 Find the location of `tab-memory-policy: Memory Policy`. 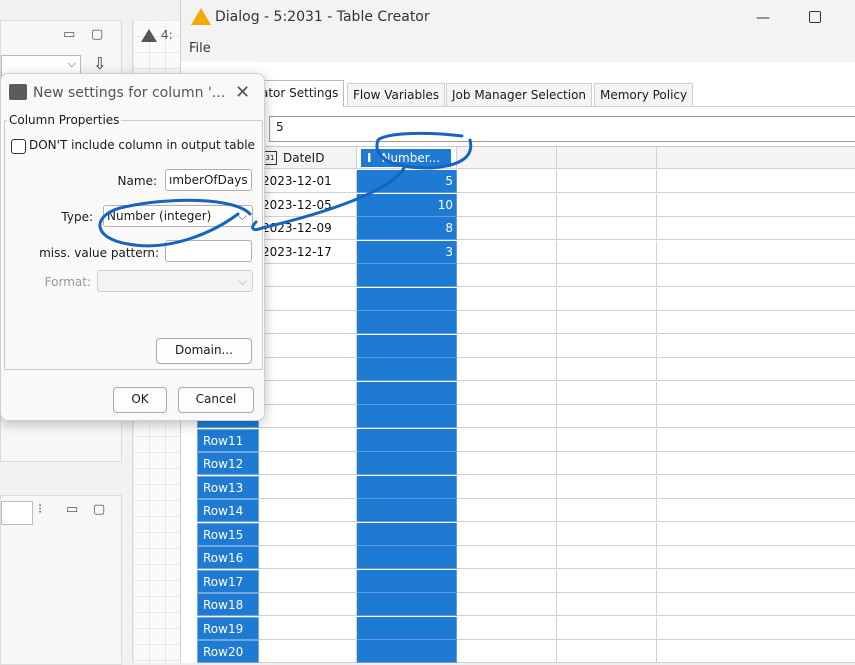

tab-memory-policy: Memory Policy is located at coordinates (644, 94).